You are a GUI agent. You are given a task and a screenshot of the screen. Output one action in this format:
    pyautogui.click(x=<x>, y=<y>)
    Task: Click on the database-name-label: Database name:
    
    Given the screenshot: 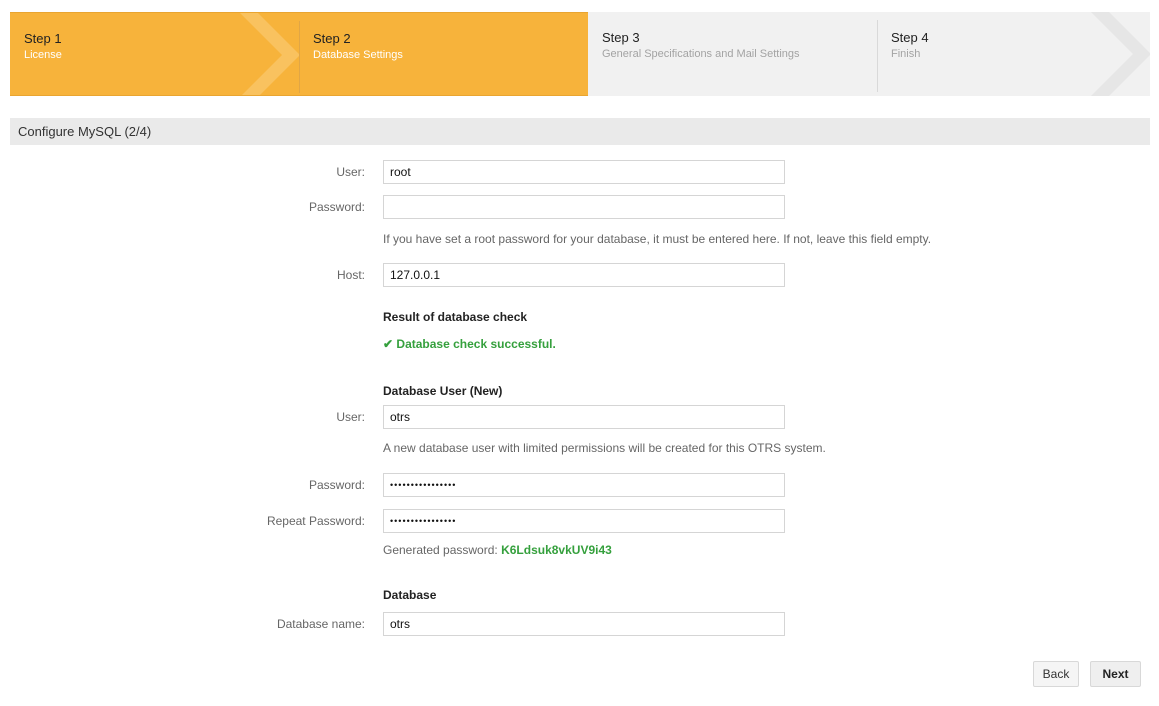 What is the action you would take?
    pyautogui.click(x=320, y=624)
    